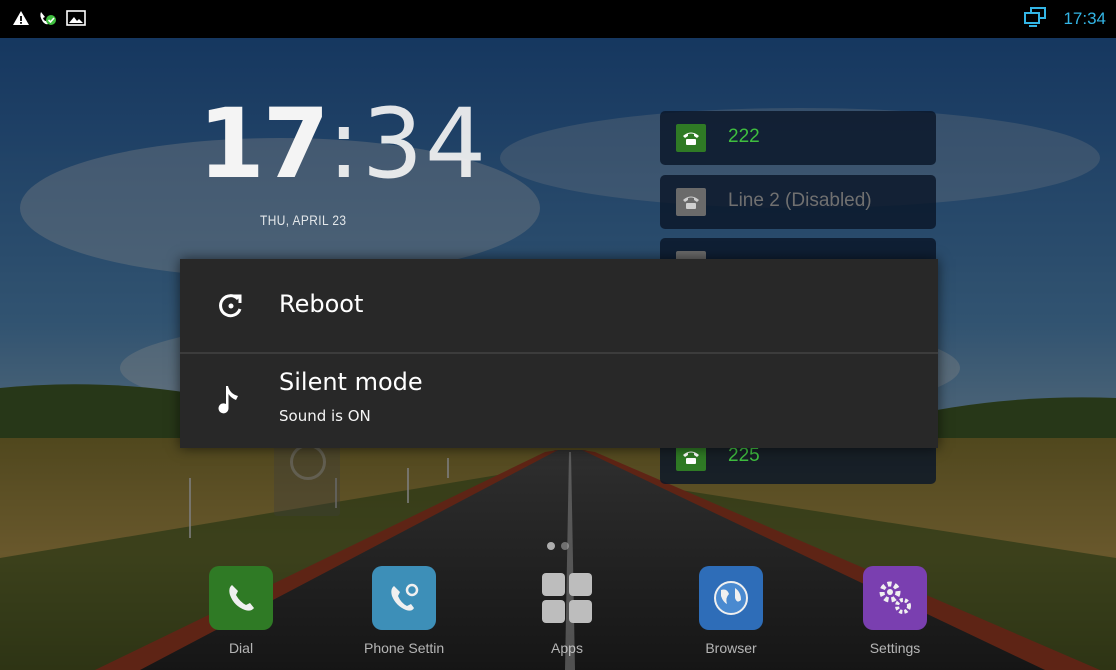 This screenshot has height=670, width=1116. What do you see at coordinates (232, 307) in the screenshot?
I see `reboot-icon` at bounding box center [232, 307].